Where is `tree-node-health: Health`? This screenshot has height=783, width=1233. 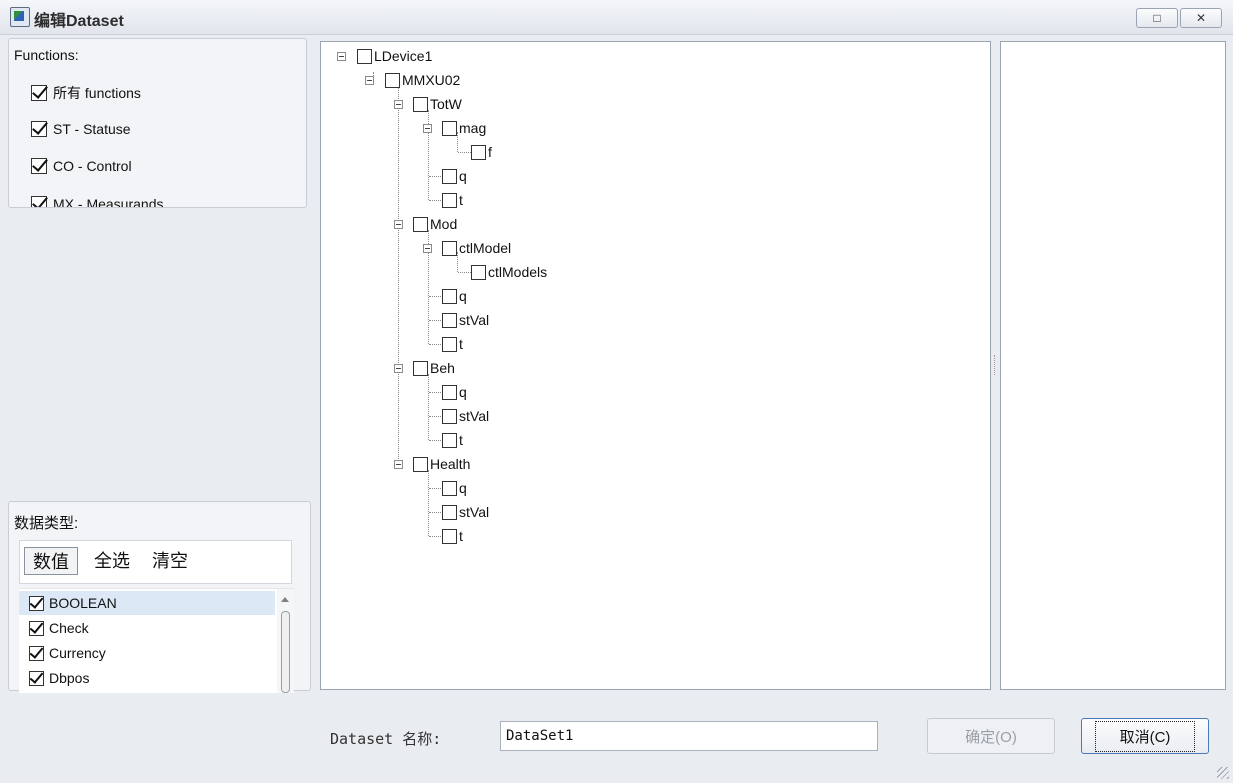 tree-node-health: Health is located at coordinates (441, 464).